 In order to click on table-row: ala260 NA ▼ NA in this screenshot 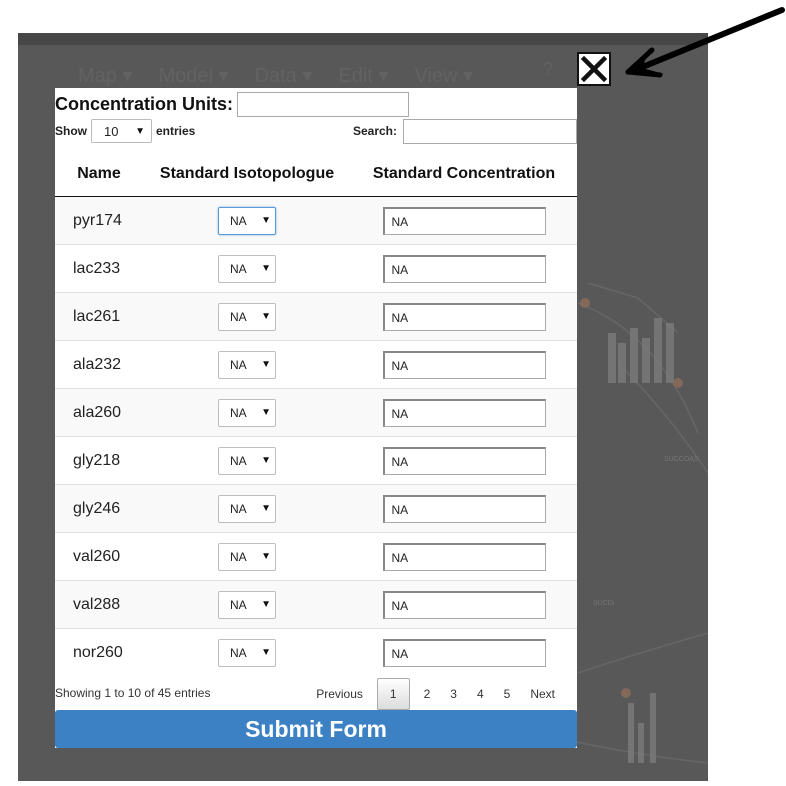, I will do `click(316, 412)`.